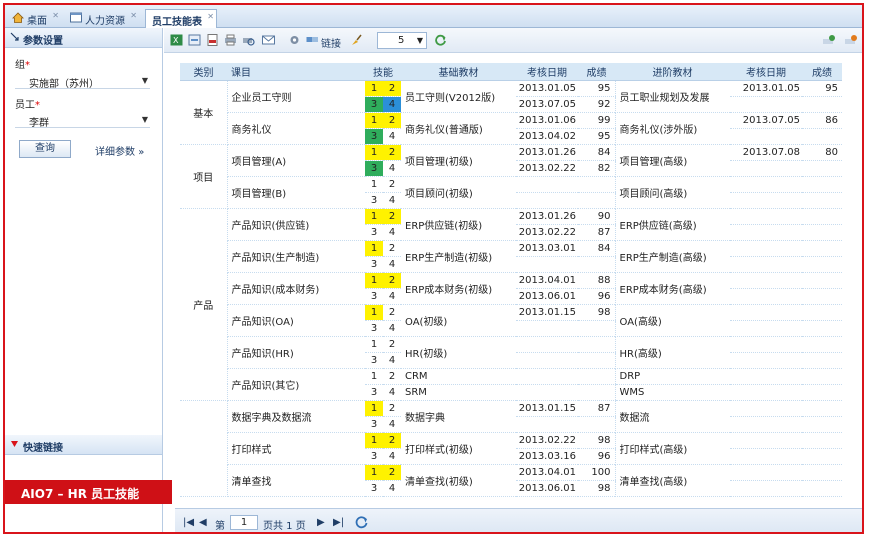  What do you see at coordinates (547, 440) in the screenshot?
I see `exam-date-cell: 2013.02.22` at bounding box center [547, 440].